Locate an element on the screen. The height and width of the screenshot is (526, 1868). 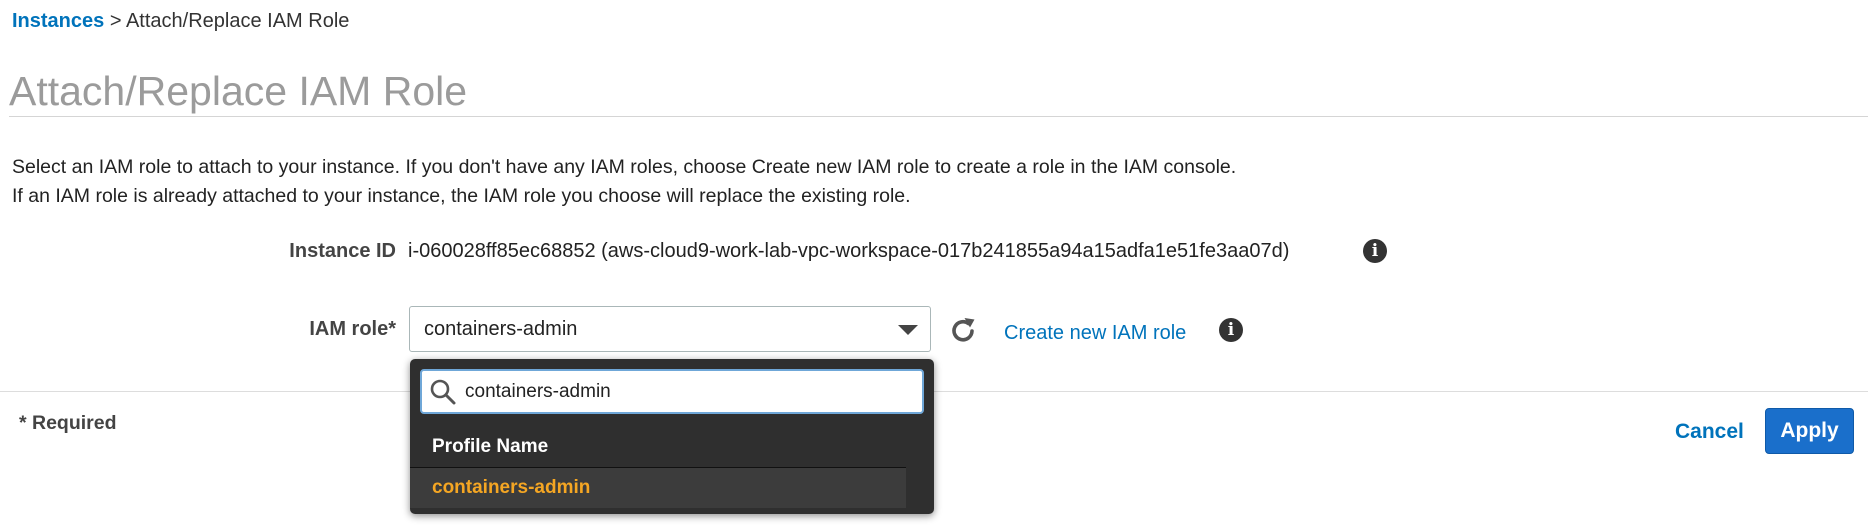
iam-role-select: containers-admin is located at coordinates (670, 329).